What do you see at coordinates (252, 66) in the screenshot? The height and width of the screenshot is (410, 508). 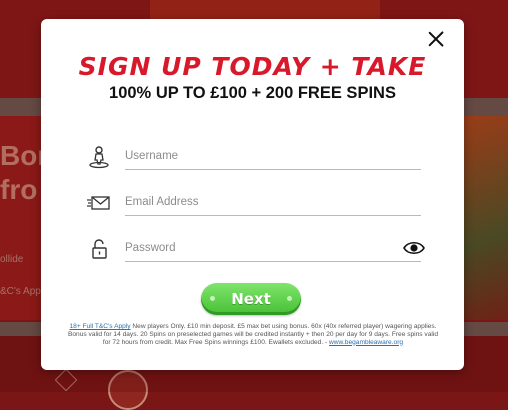 I see `modal-title: SIGN UP TODAY + TAKE` at bounding box center [252, 66].